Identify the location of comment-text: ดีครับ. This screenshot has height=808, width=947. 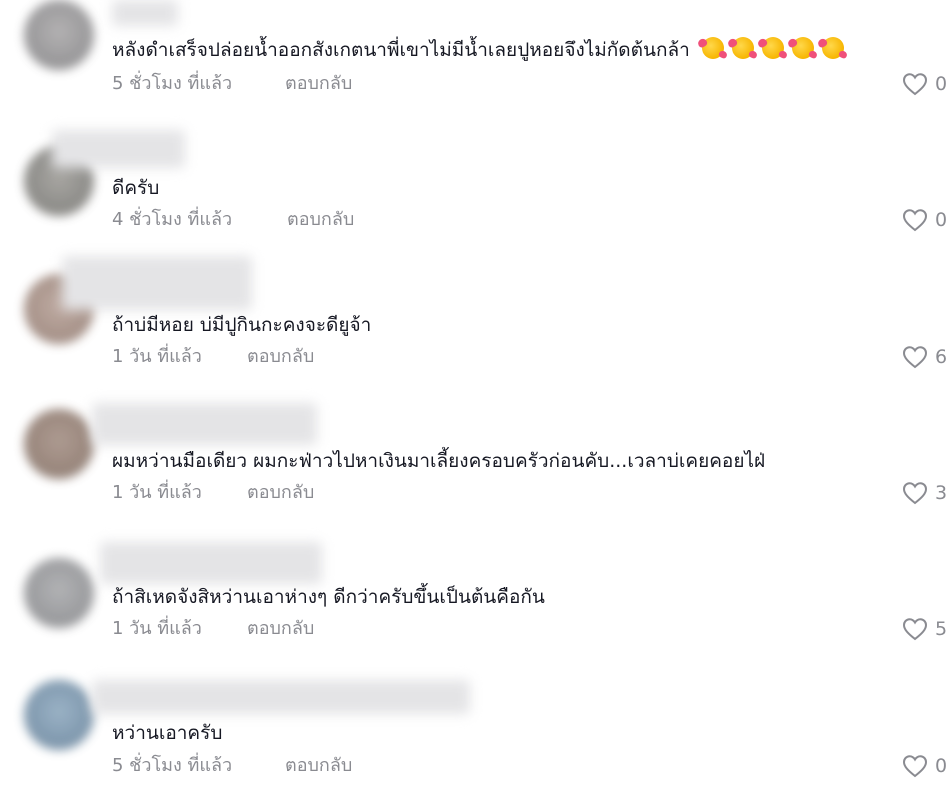
(136, 188).